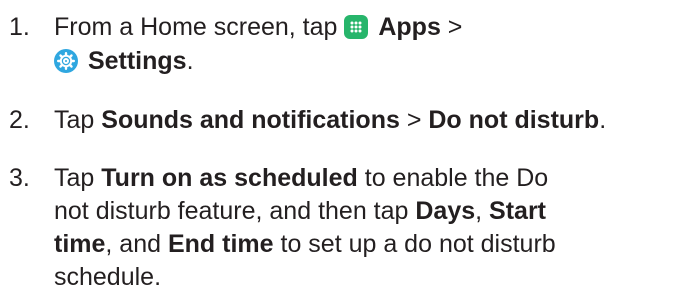  Describe the element at coordinates (445, 211) in the screenshot. I see `days-label: Days` at that location.